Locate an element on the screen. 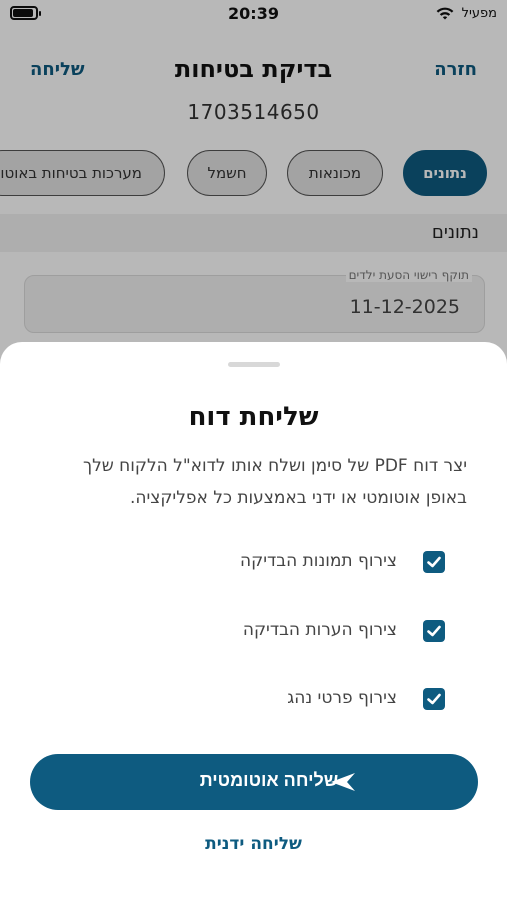  auto-send-button: שליחה אוטומטית is located at coordinates (254, 782).